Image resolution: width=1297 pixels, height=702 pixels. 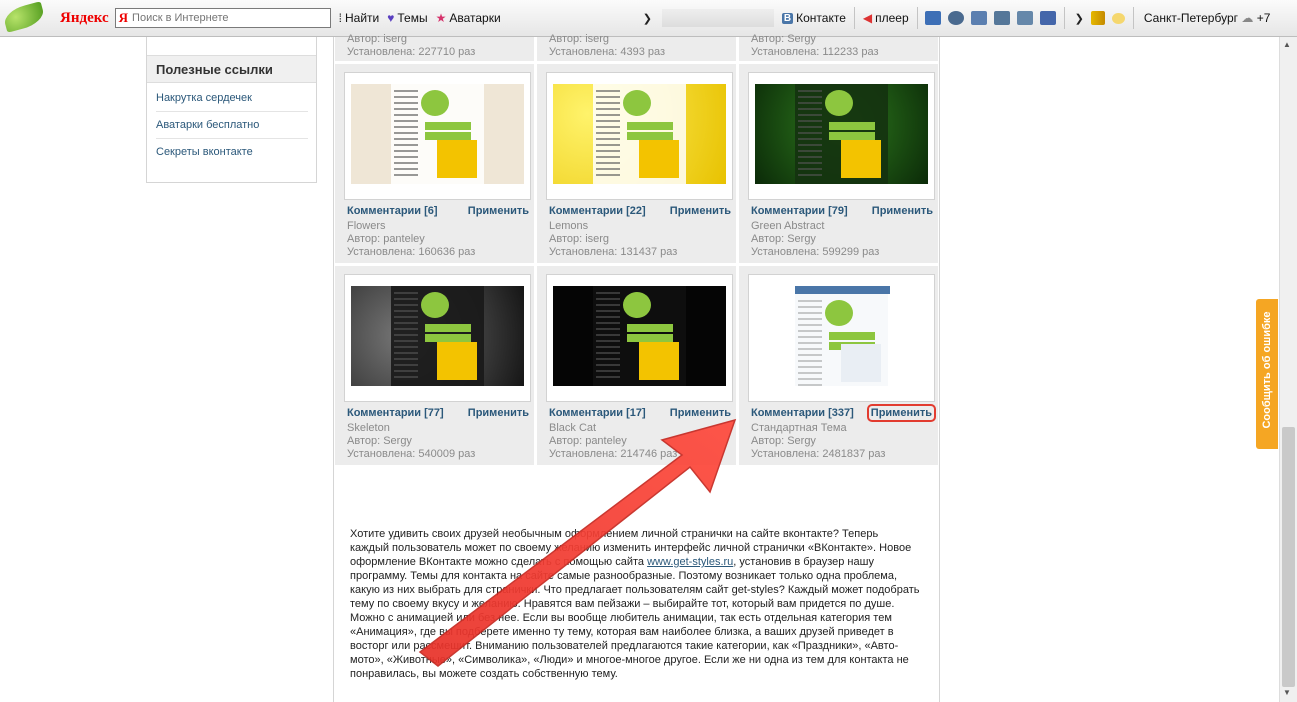 What do you see at coordinates (434, 47) in the screenshot?
I see `theme-card: Автор: iserg Установлена: 227710 раз` at bounding box center [434, 47].